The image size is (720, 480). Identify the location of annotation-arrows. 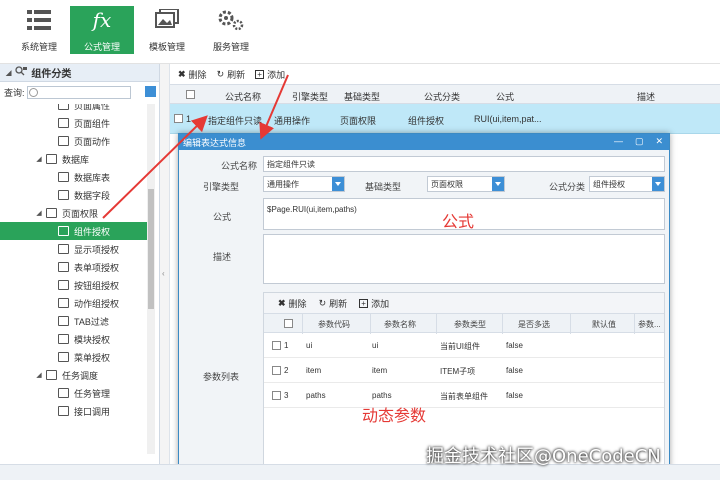
(195, 146).